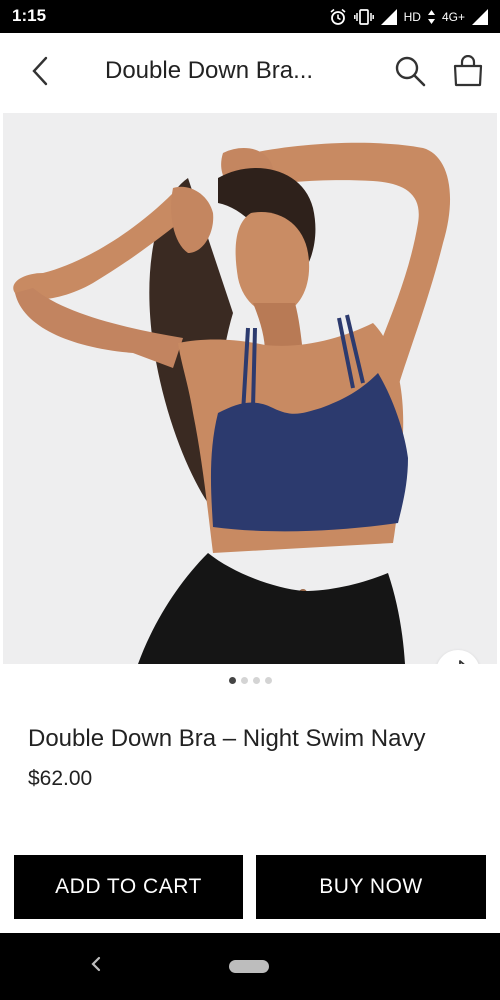 The image size is (500, 1000). Describe the element at coordinates (232, 680) in the screenshot. I see `pager-dot-active` at that location.